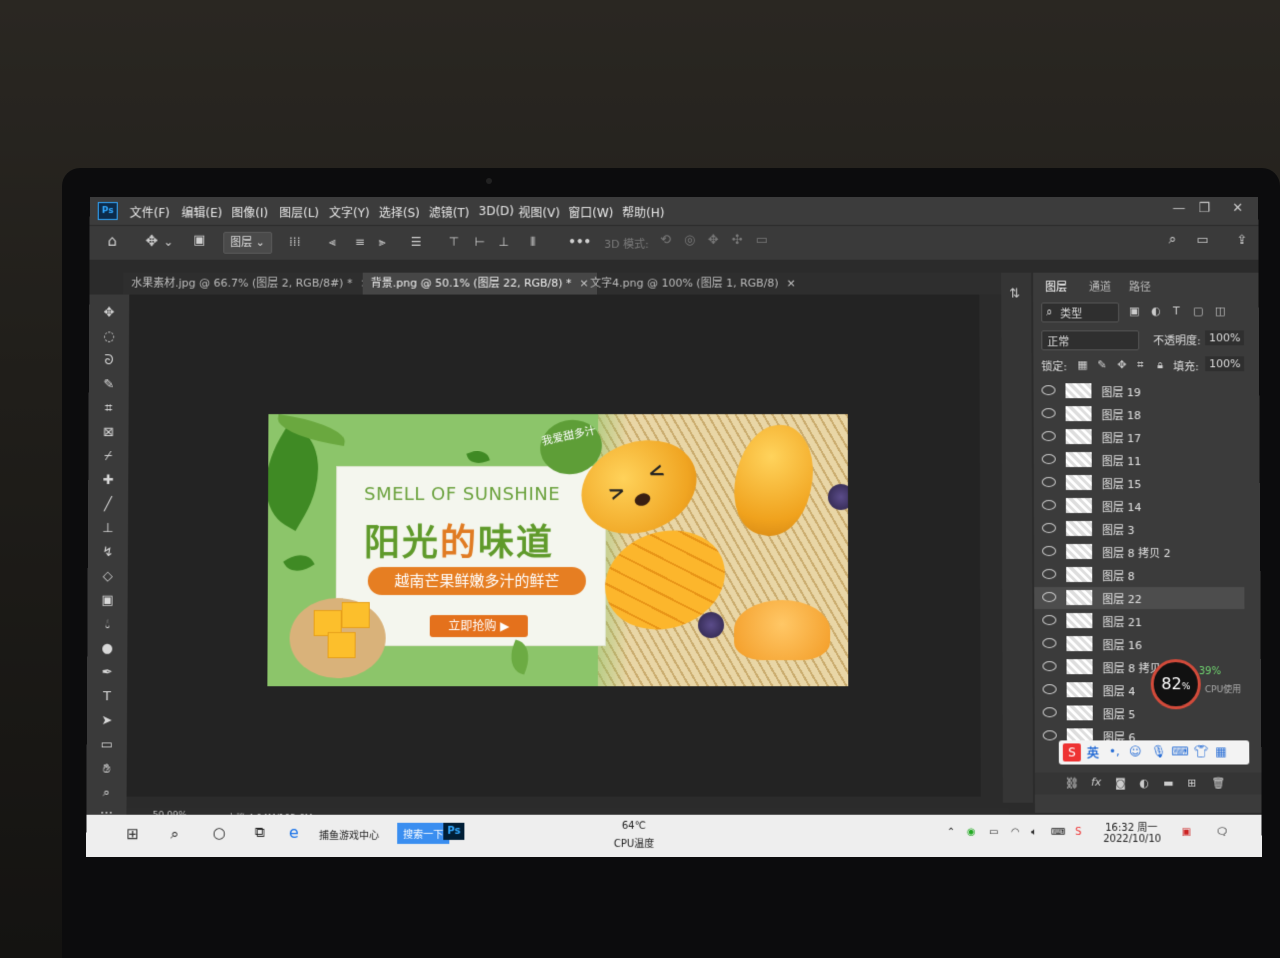 This screenshot has height=958, width=1280. I want to click on layer-row: 图层 18, so click(1139, 414).